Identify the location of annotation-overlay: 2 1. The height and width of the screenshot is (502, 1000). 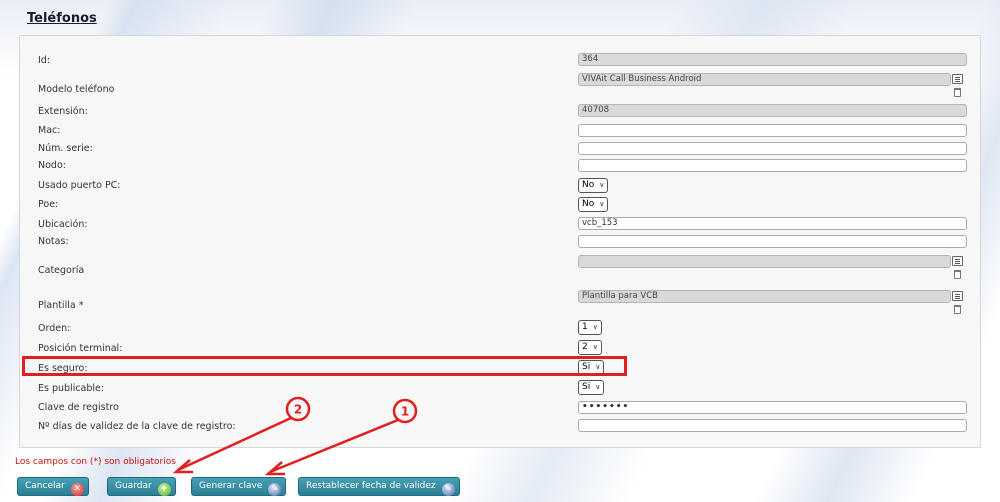
(295, 436).